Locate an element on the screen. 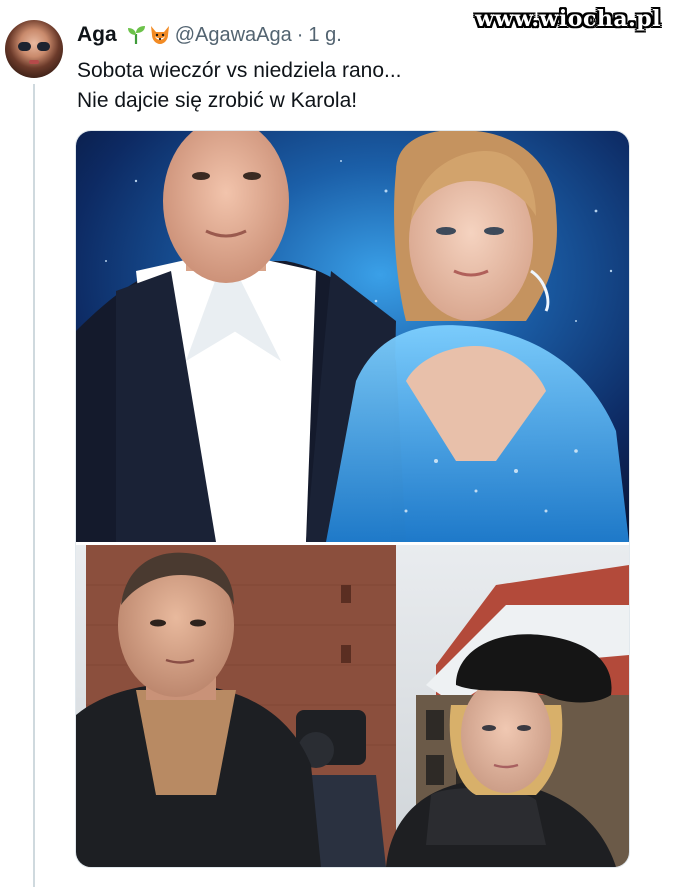 This screenshot has width=677, height=887. tweet-text-line-2: Nie dajcie się zrobić w Karola! is located at coordinates (217, 100).